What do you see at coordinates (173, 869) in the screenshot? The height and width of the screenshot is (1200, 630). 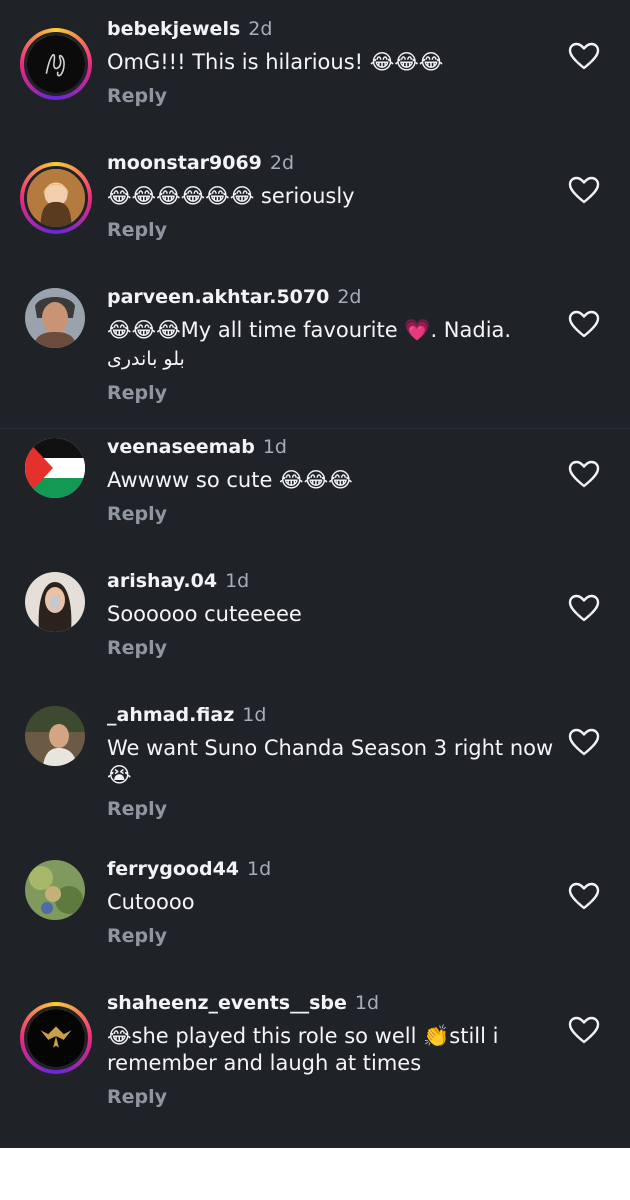 I see `comment-username: ferrygood44` at bounding box center [173, 869].